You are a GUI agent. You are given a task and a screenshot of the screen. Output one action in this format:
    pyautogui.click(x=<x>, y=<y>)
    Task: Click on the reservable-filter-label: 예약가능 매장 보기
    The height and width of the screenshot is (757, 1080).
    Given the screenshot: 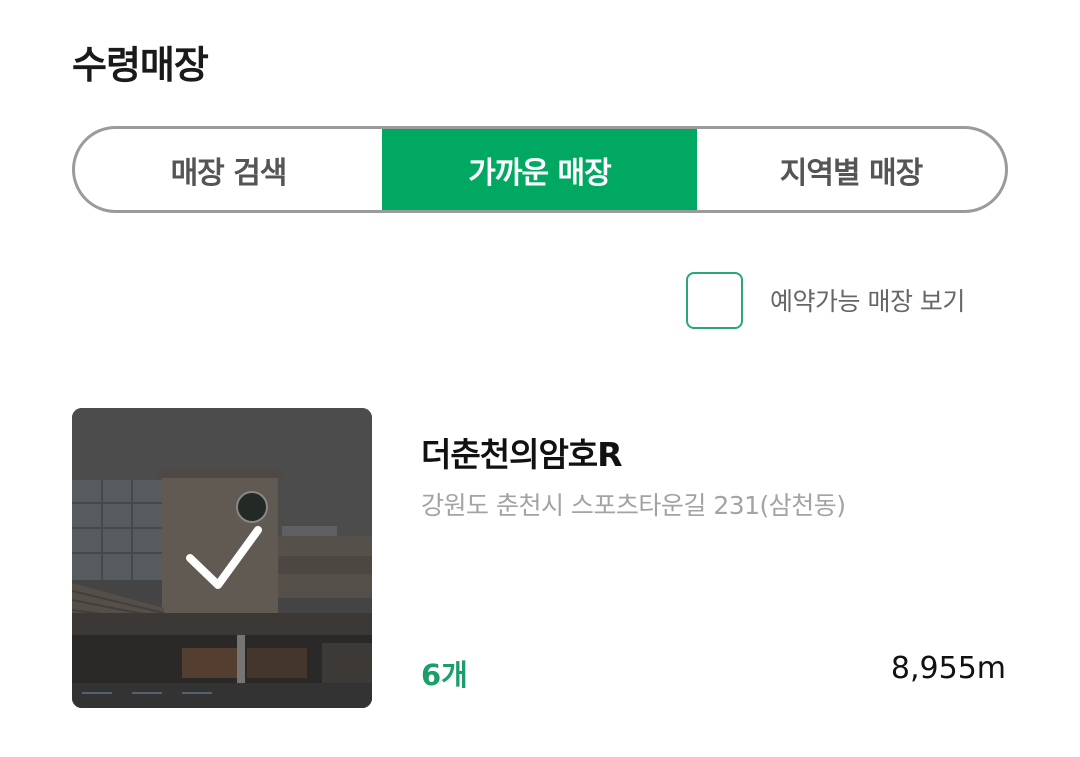 What is the action you would take?
    pyautogui.click(x=867, y=301)
    